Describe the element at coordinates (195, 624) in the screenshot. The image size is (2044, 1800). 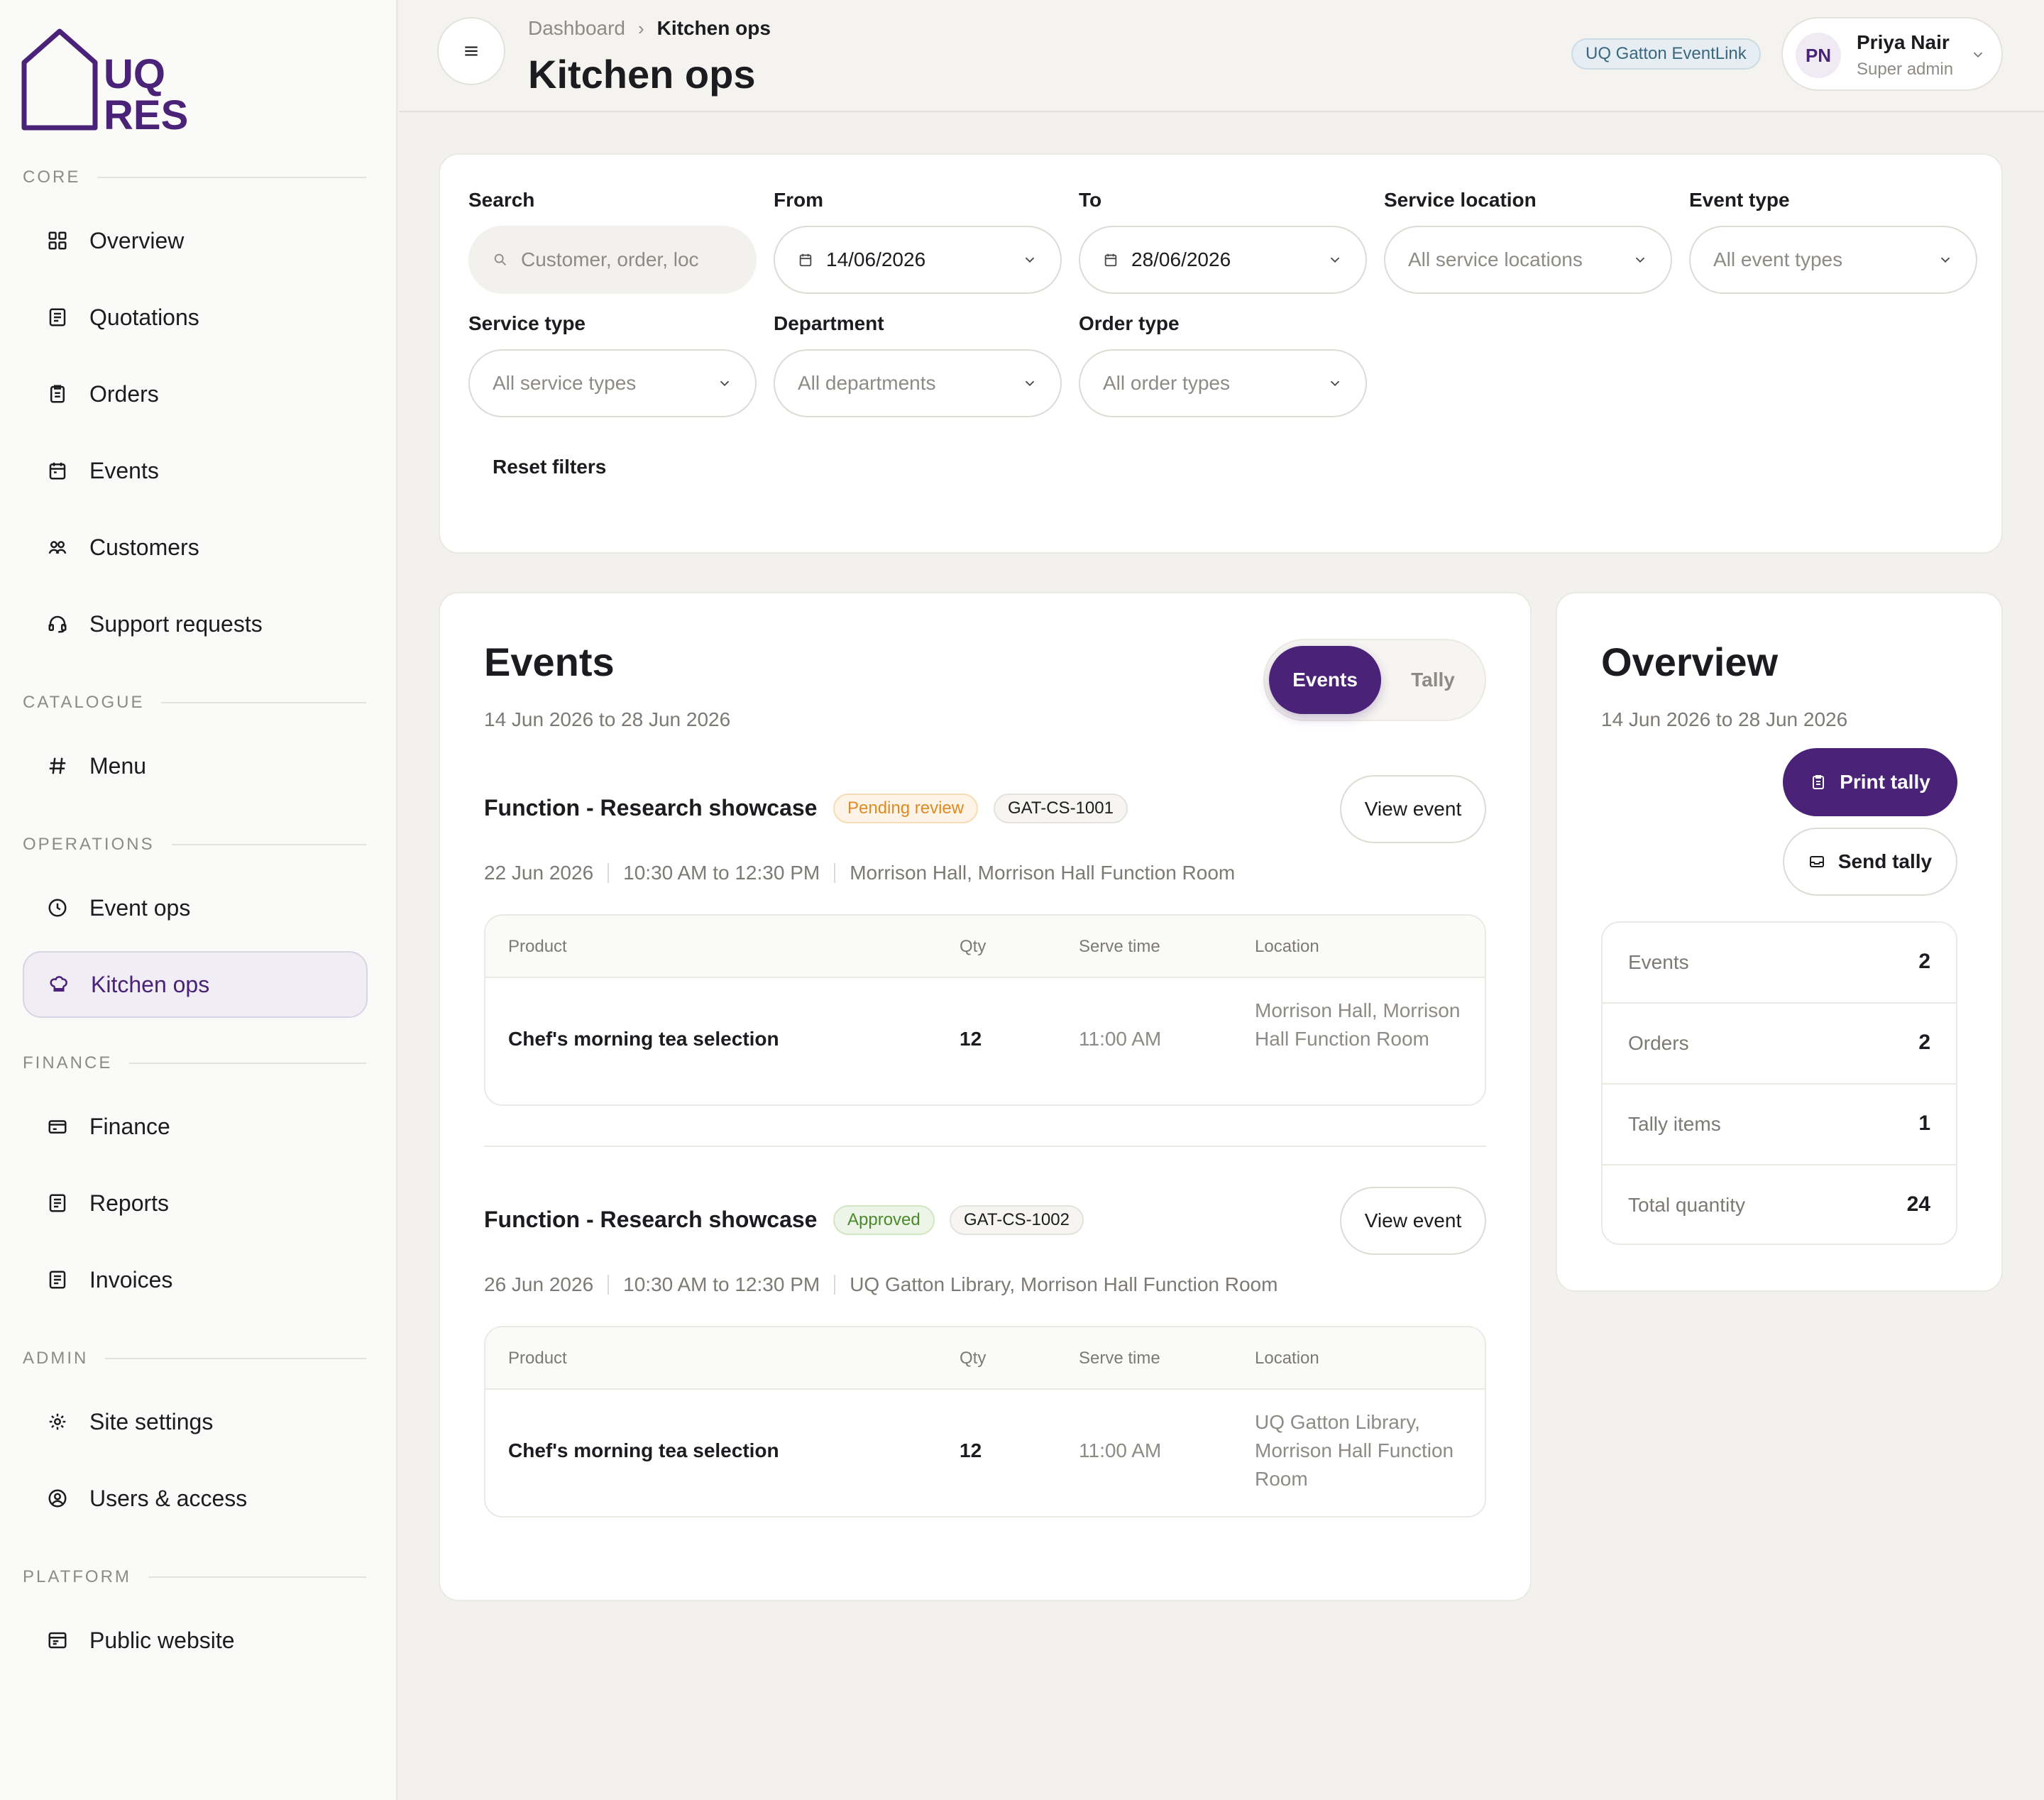
I see `sidebar-item-support-requests: Support requests` at that location.